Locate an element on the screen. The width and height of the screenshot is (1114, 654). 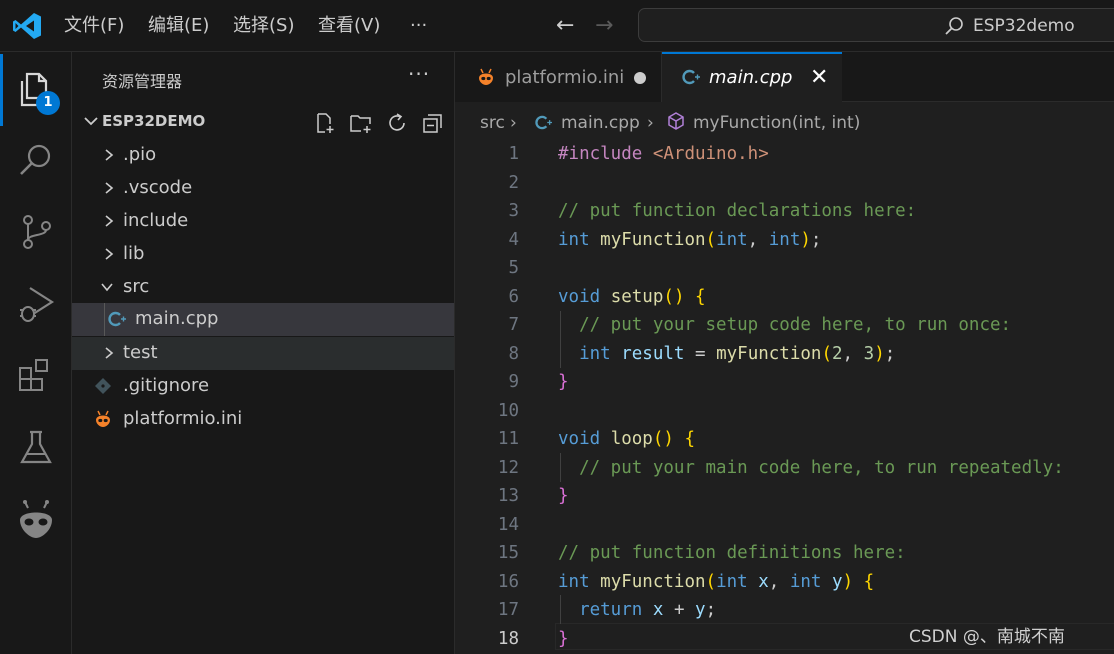
line-number: 14 is located at coordinates (508, 524).